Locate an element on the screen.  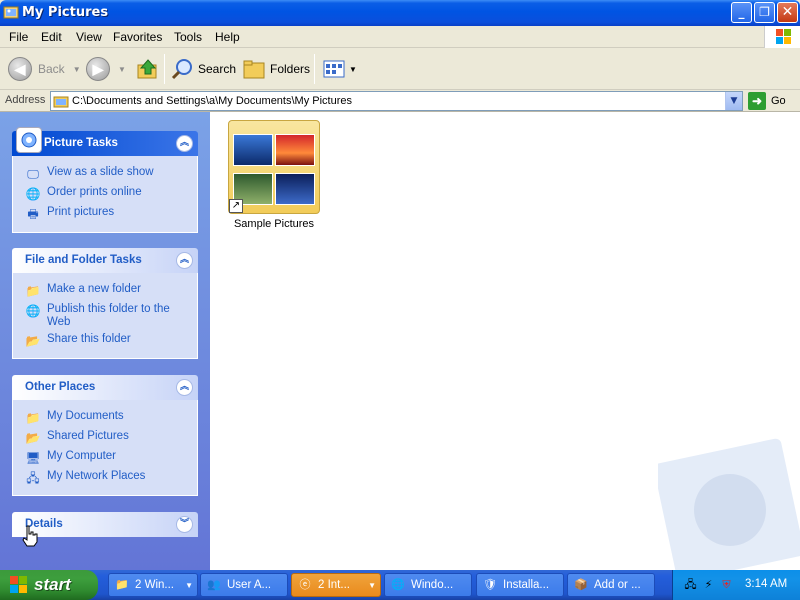
installer-icon: 🛡 is located at coordinates (490, 585).